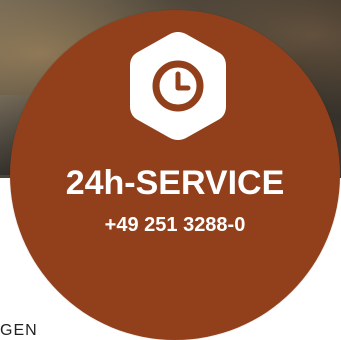 Image resolution: width=341 pixels, height=340 pixels. I want to click on clock-icon, so click(178, 86).